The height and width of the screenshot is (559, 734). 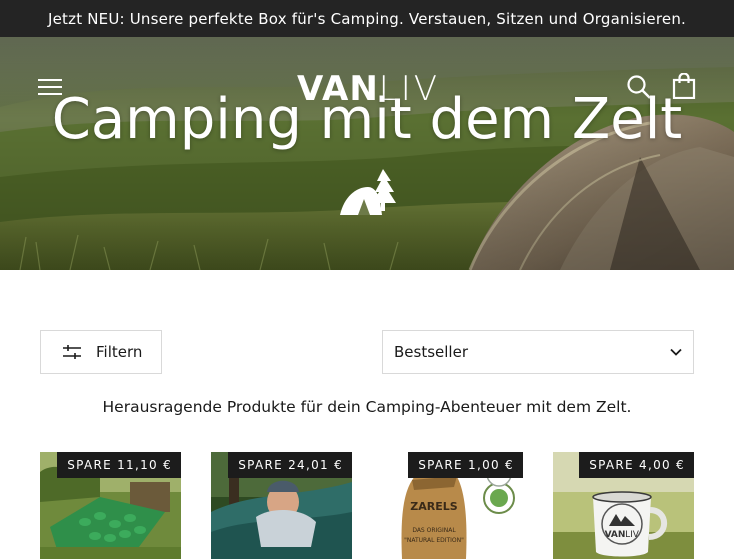 What do you see at coordinates (465, 465) in the screenshot?
I see `sale-badge: SPARE 1,00 €` at bounding box center [465, 465].